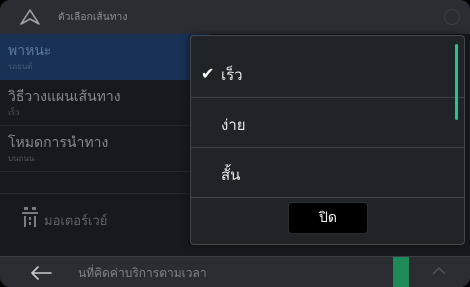 The width and height of the screenshot is (470, 287). Describe the element at coordinates (401, 272) in the screenshot. I see `toggle-indicator` at that location.